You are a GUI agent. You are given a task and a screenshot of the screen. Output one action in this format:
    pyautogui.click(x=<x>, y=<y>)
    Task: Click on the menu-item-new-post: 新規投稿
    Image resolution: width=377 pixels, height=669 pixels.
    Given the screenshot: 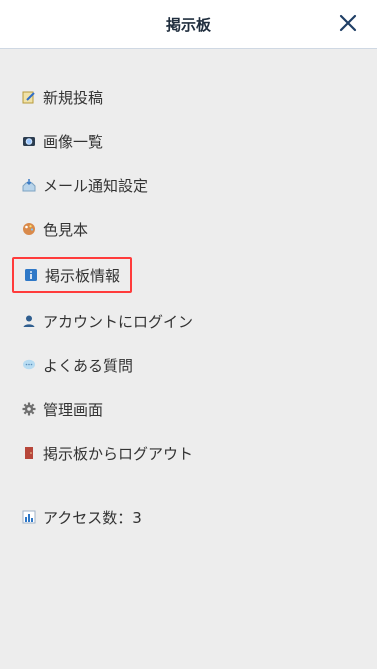 What is the action you would take?
    pyautogui.click(x=188, y=97)
    